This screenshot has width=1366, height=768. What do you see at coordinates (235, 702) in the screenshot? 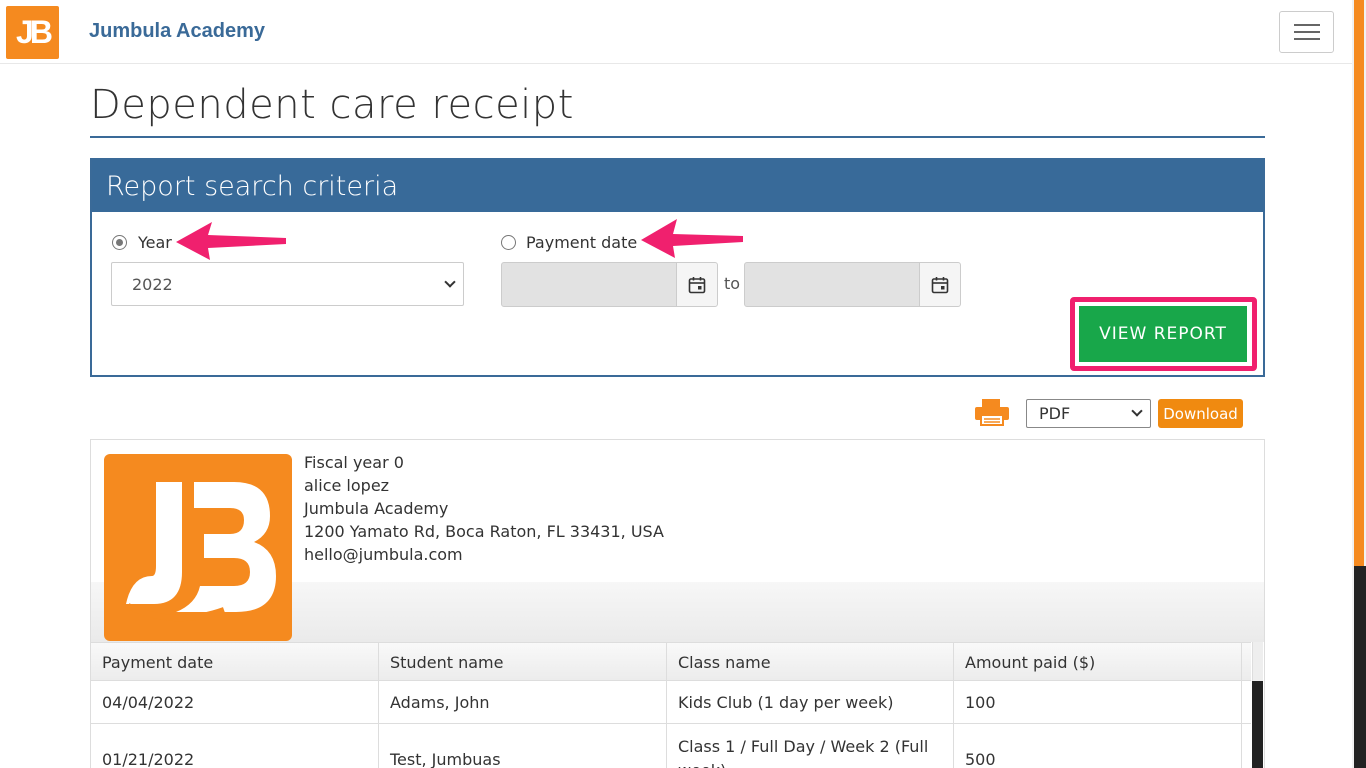
I see `cell-payment-date: 04/04/2022` at bounding box center [235, 702].